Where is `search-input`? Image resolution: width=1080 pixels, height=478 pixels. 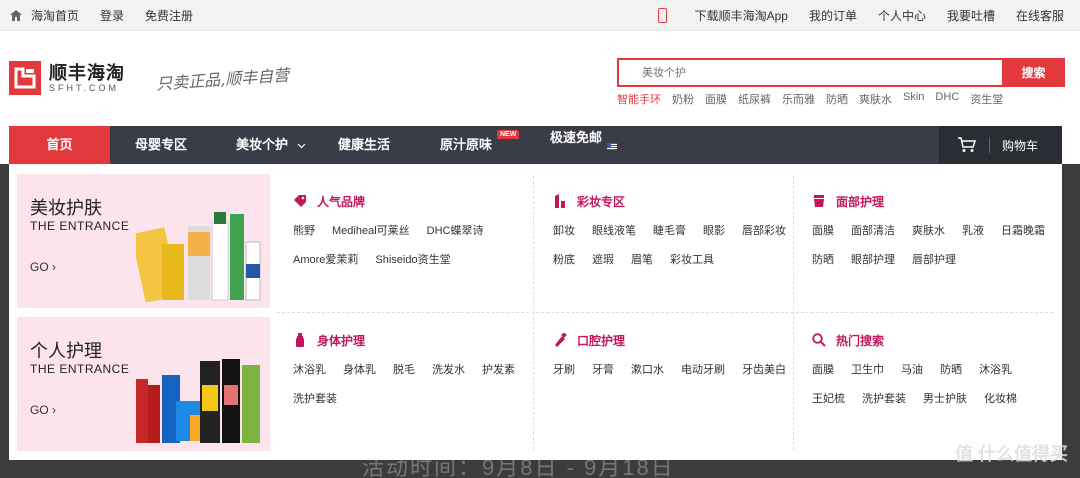
search-input is located at coordinates (811, 72).